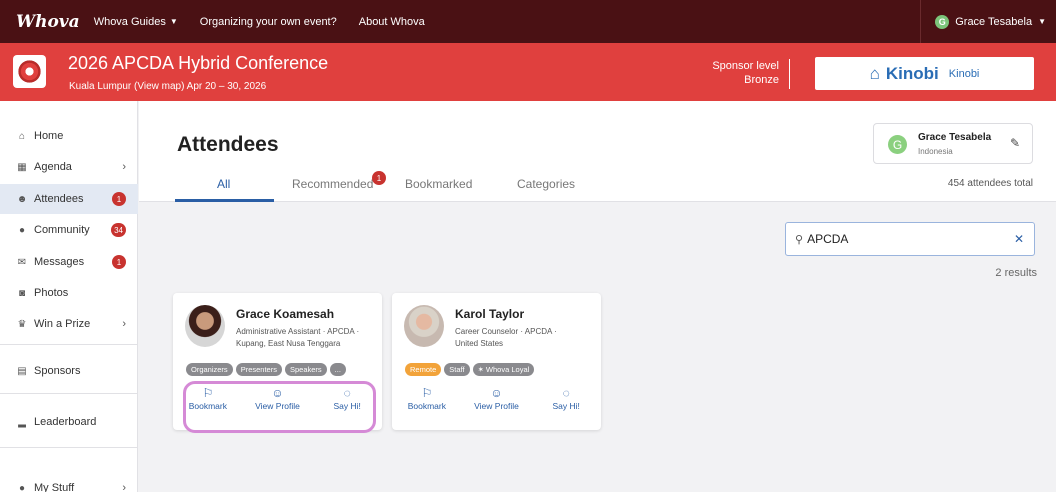  Describe the element at coordinates (874, 73) in the screenshot. I see `kinobi-logo-icon: ⌂` at that location.